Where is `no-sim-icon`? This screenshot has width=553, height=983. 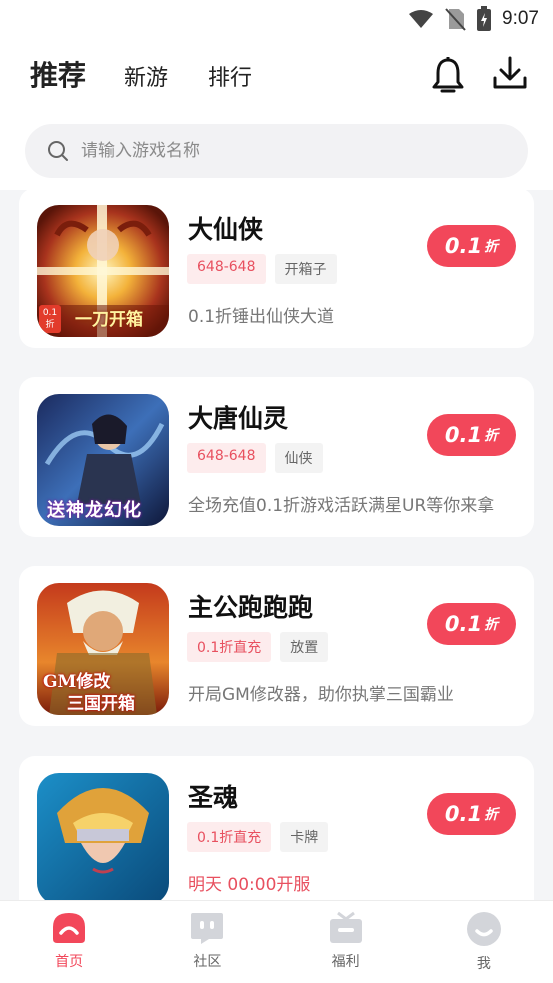
no-sim-icon is located at coordinates (455, 19).